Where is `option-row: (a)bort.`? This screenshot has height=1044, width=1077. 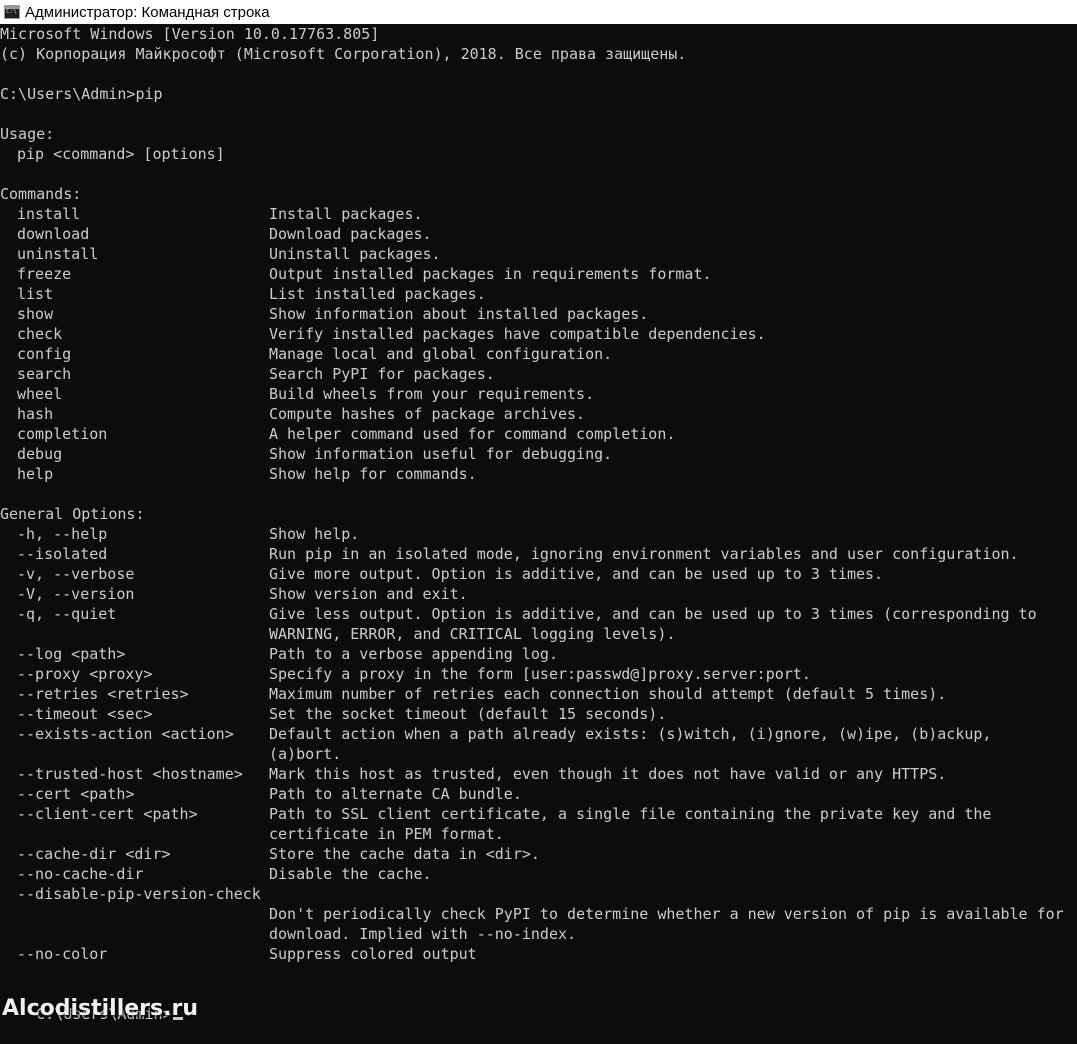
option-row: (a)bort. is located at coordinates (538, 754).